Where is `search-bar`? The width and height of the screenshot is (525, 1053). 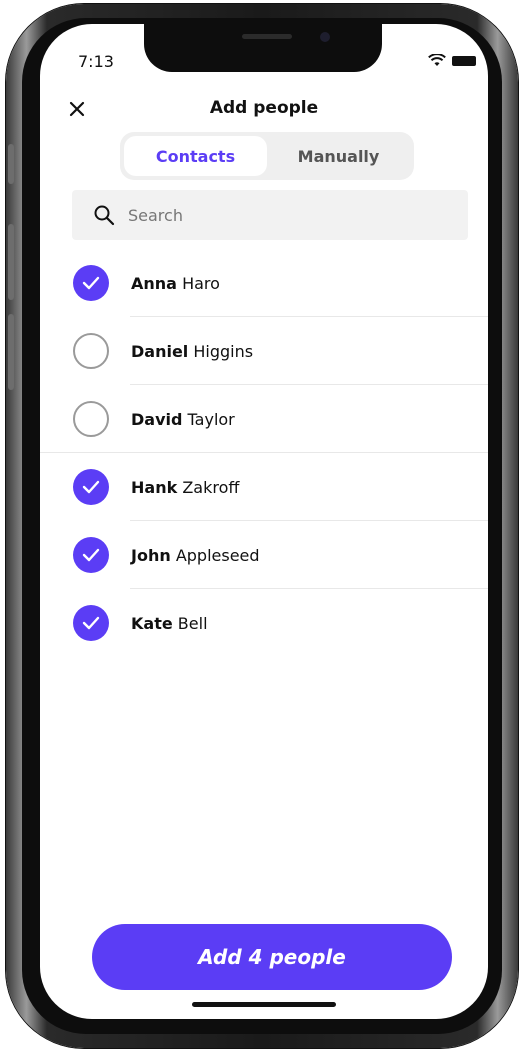
search-bar is located at coordinates (270, 215).